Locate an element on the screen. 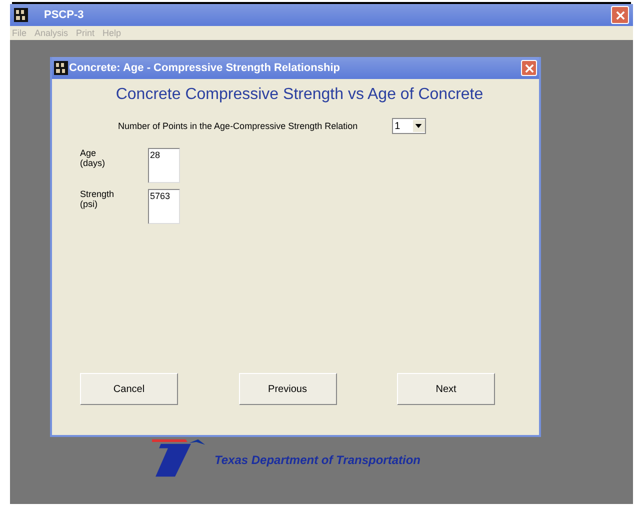 Image resolution: width=637 pixels, height=506 pixels. dialog-button: Next is located at coordinates (446, 389).